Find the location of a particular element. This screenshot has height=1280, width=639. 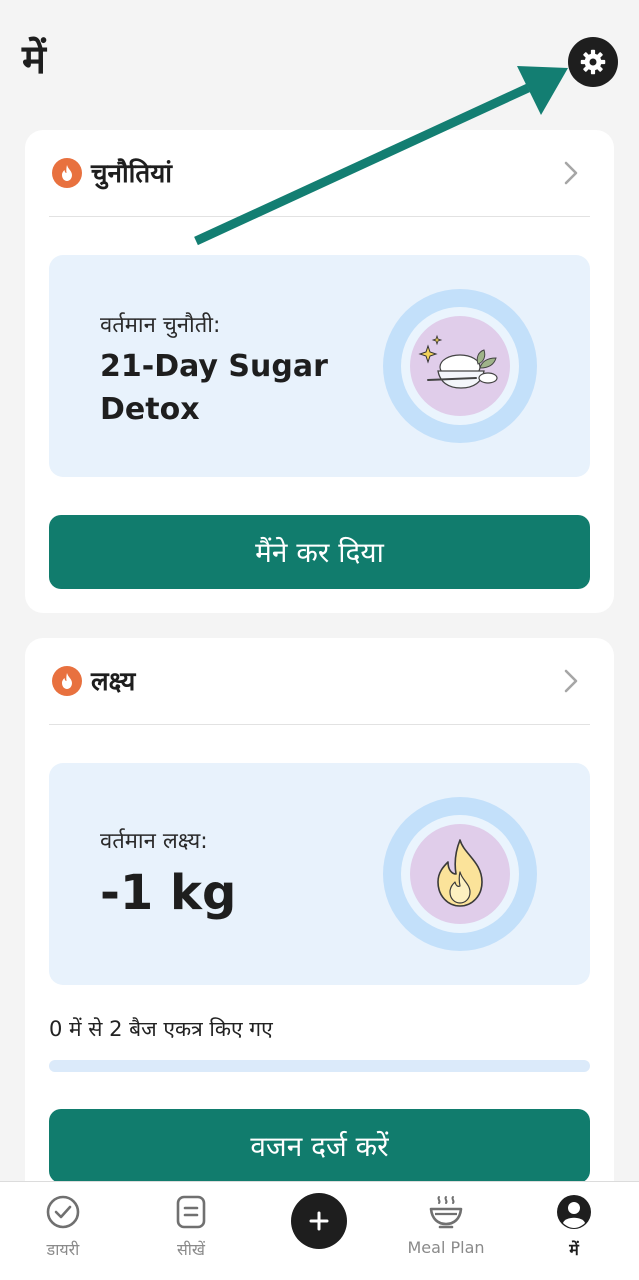

add-button is located at coordinates (319, 1221).